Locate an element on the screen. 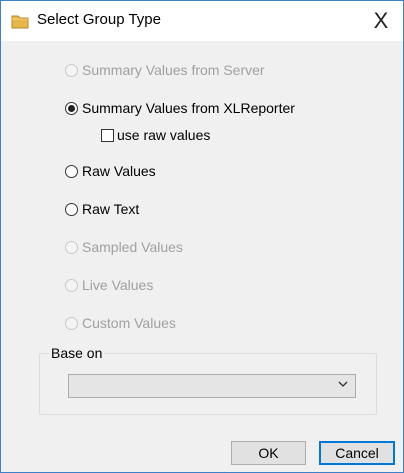 The height and width of the screenshot is (473, 404). close-icon: X is located at coordinates (381, 20).